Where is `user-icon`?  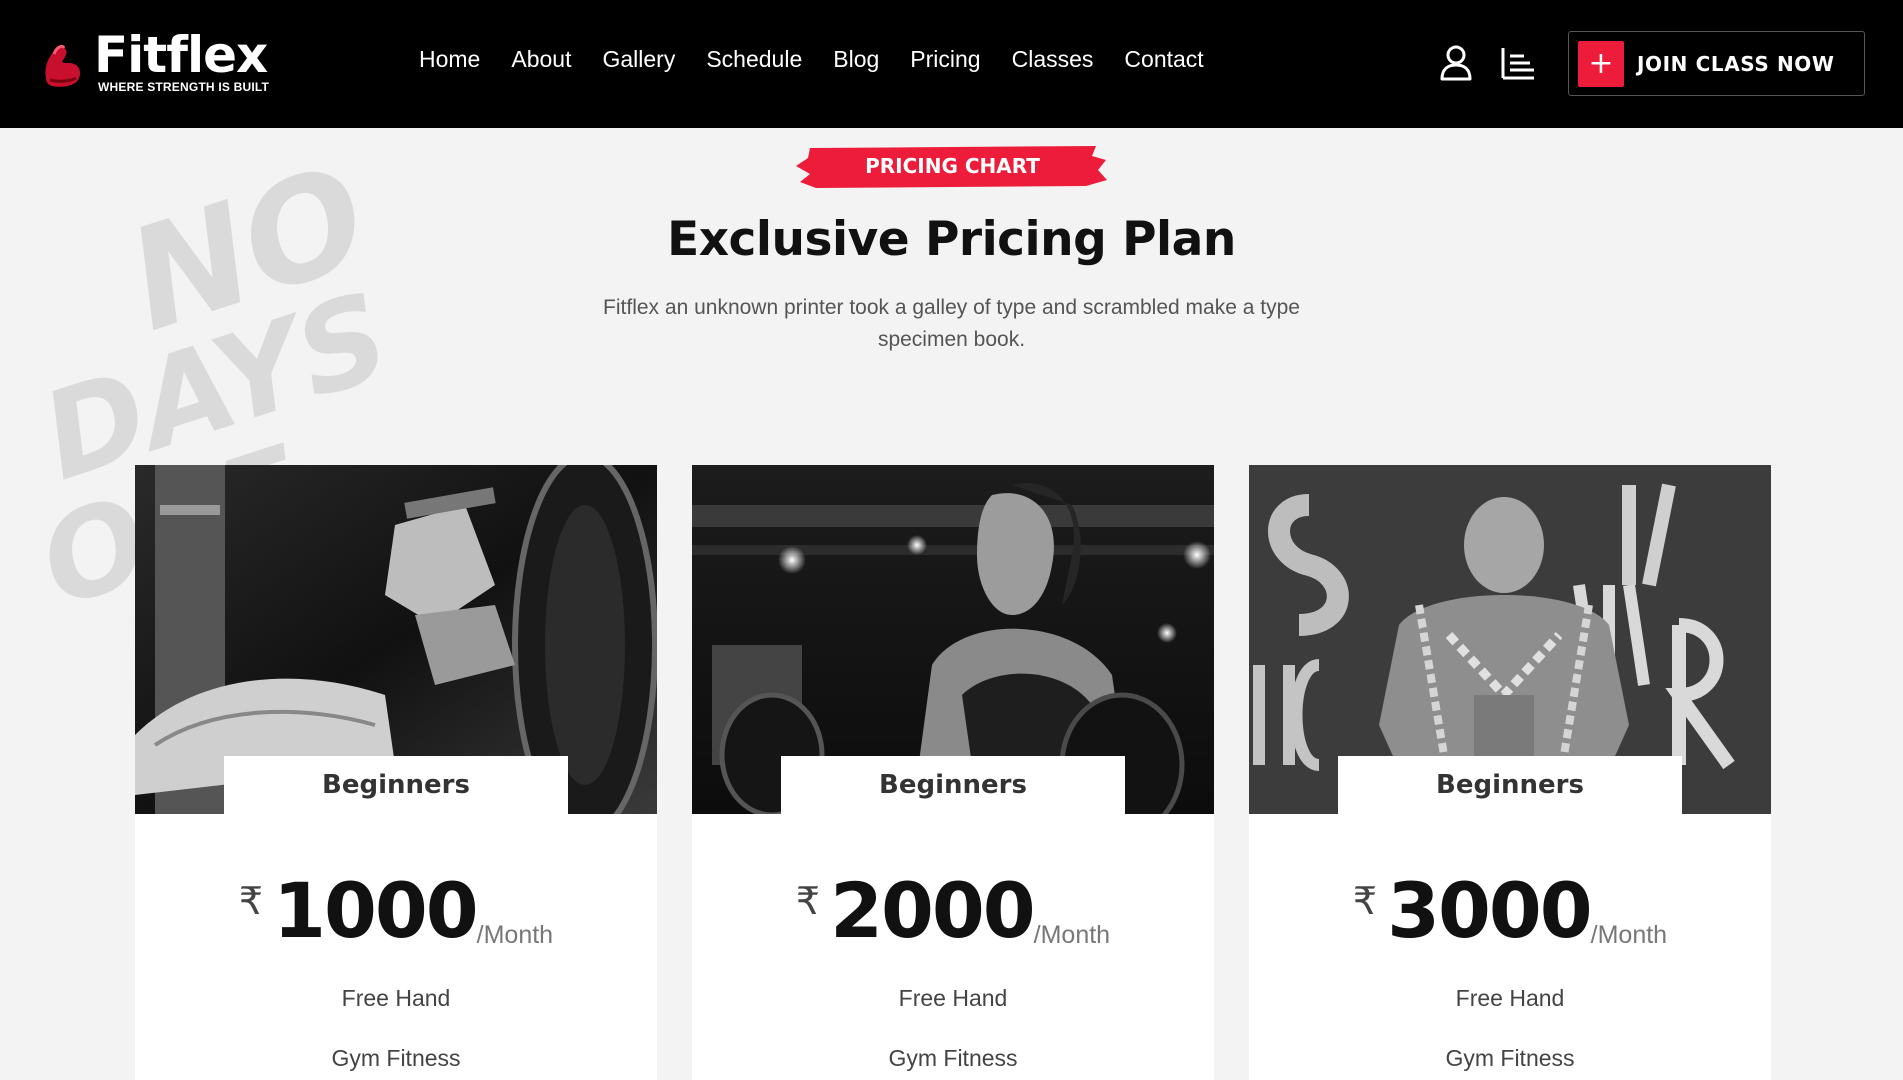
user-icon is located at coordinates (1456, 63).